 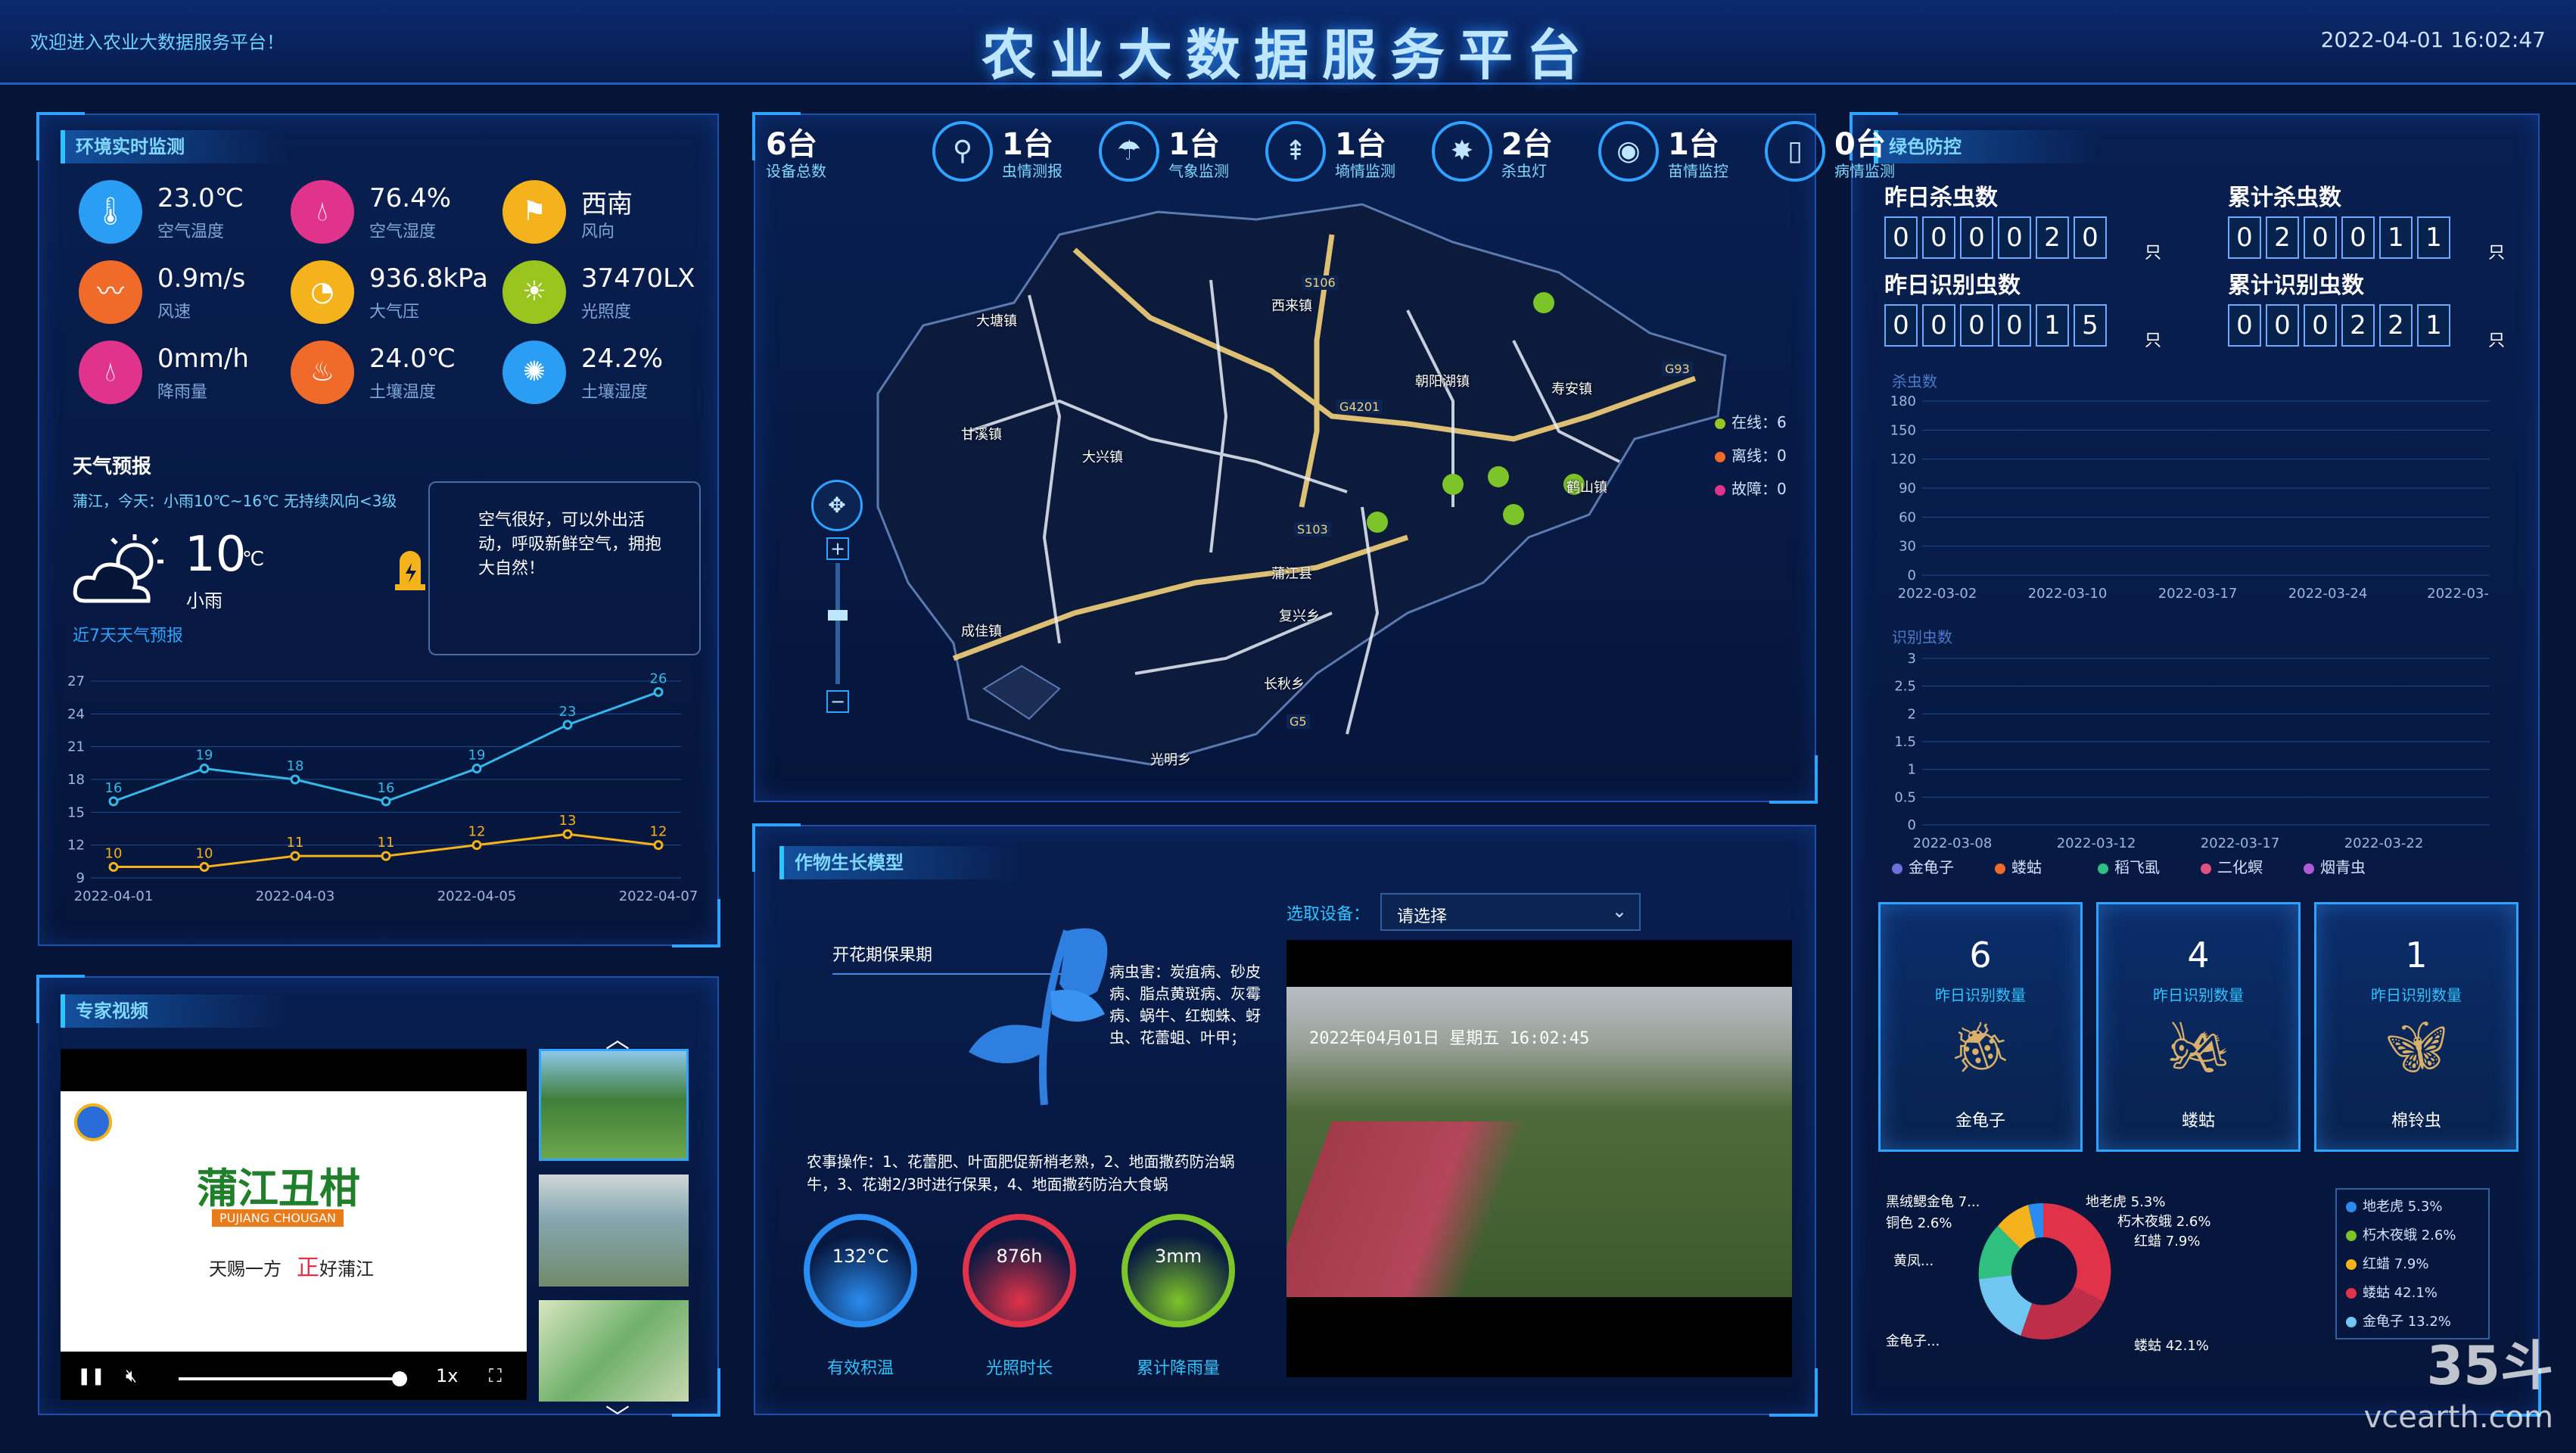 What do you see at coordinates (1102, 457) in the screenshot?
I see `map-town-label: 大兴镇` at bounding box center [1102, 457].